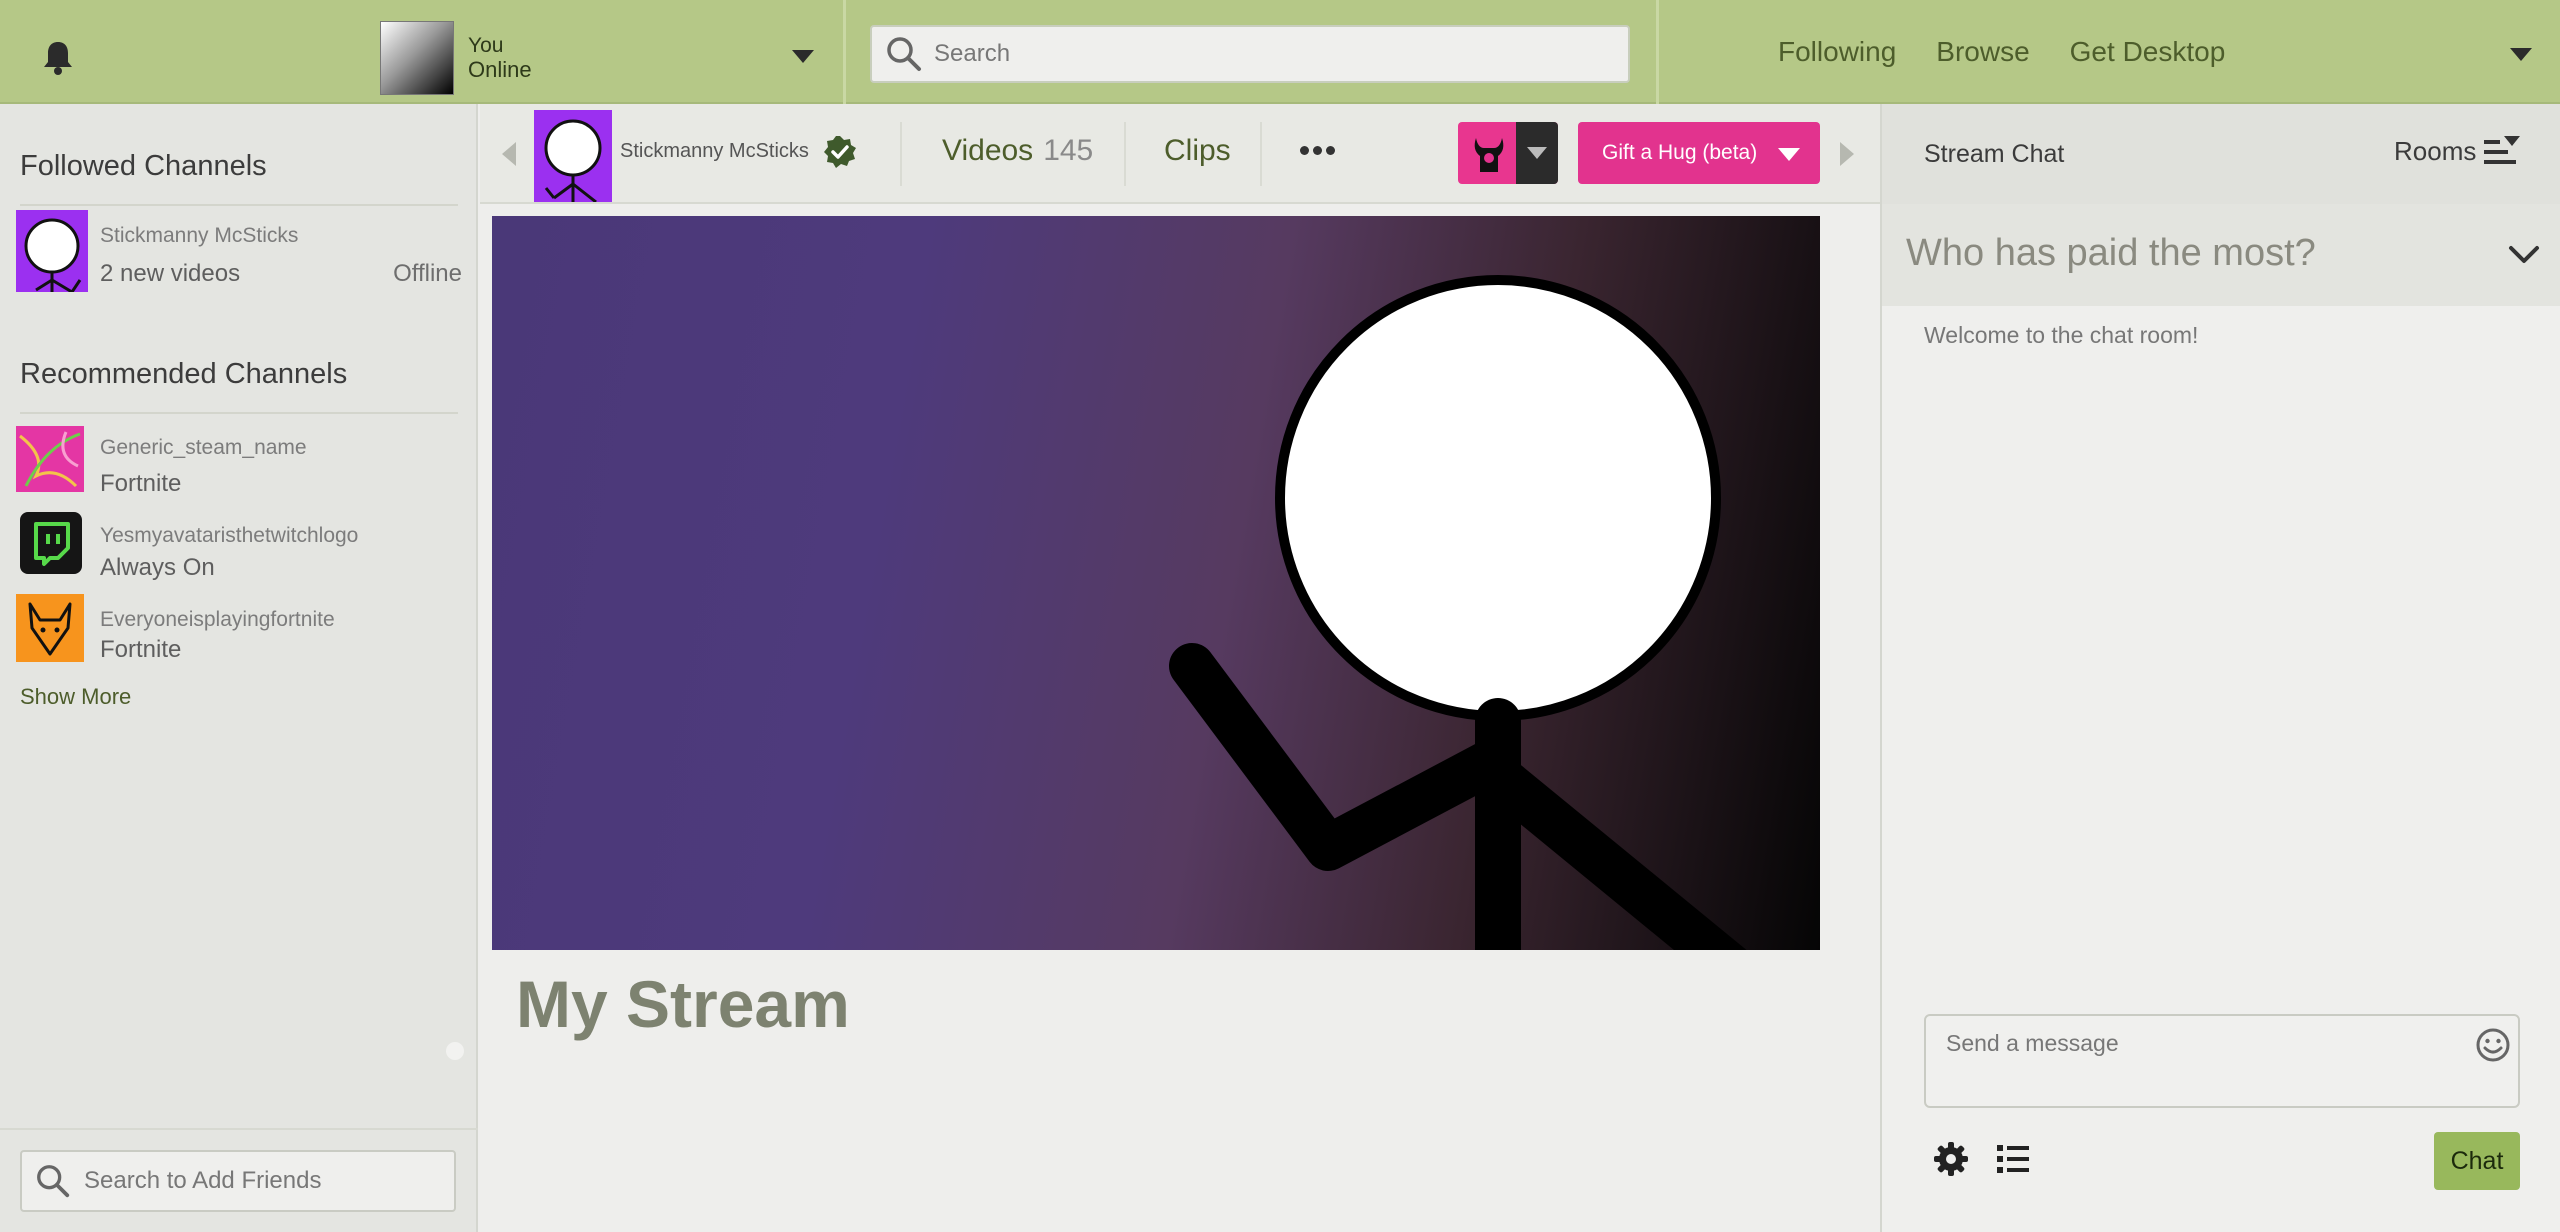 The height and width of the screenshot is (1232, 2560). Describe the element at coordinates (239, 251) in the screenshot. I see `followed-channel-item: Stickmanny McSticks 2 new videos Offline` at that location.